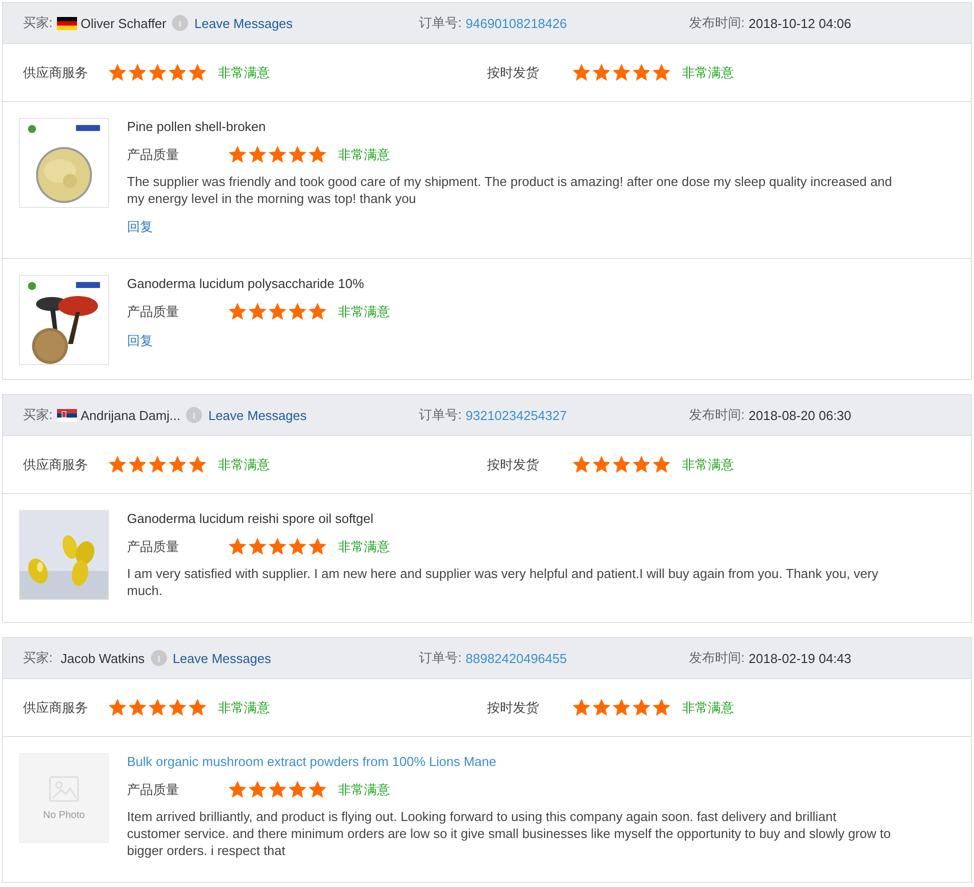 This screenshot has height=887, width=974. I want to click on product-title-link: Bulk organic mushroom extract powders from 100% Lions Mane, so click(539, 761).